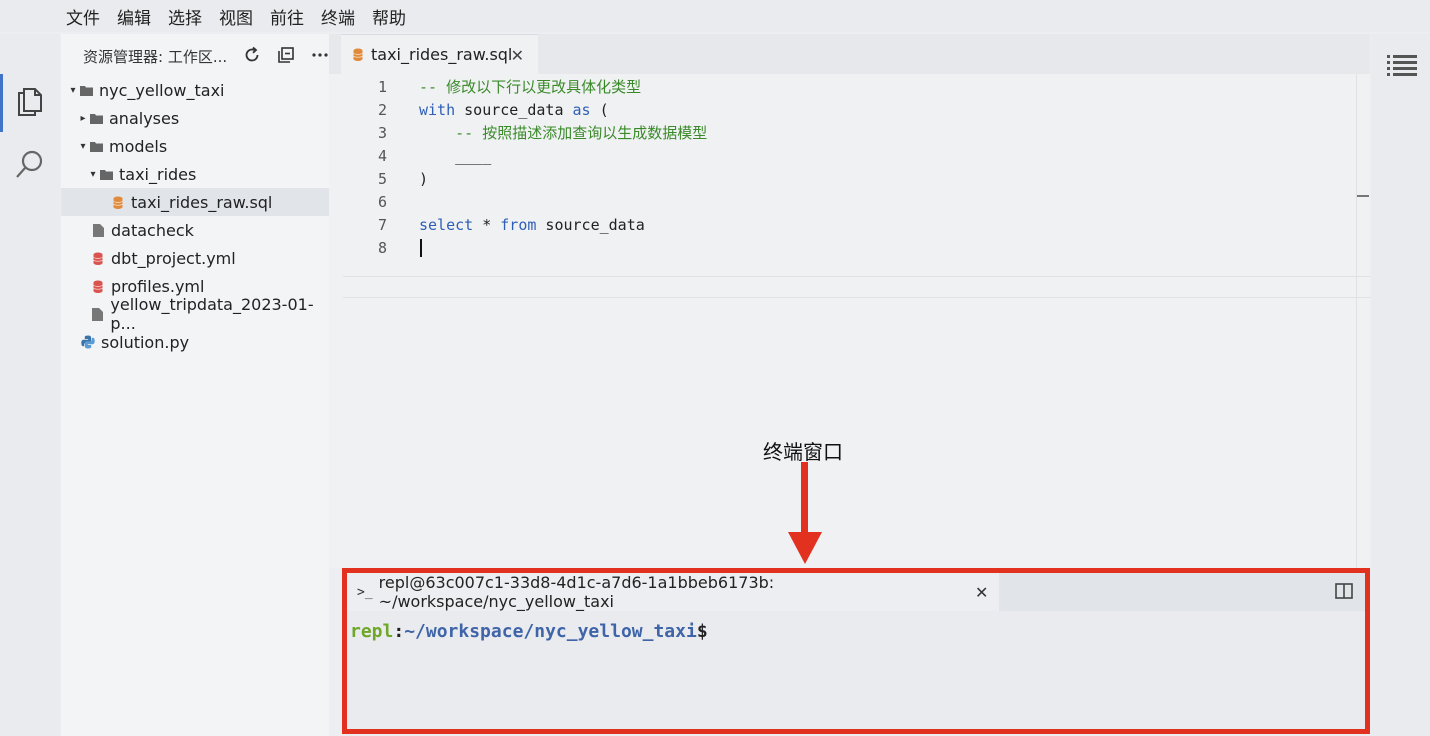 The image size is (1430, 736). Describe the element at coordinates (550, 631) in the screenshot. I see `prompt-path: ~/workspace/nyc_yellow_taxi` at that location.